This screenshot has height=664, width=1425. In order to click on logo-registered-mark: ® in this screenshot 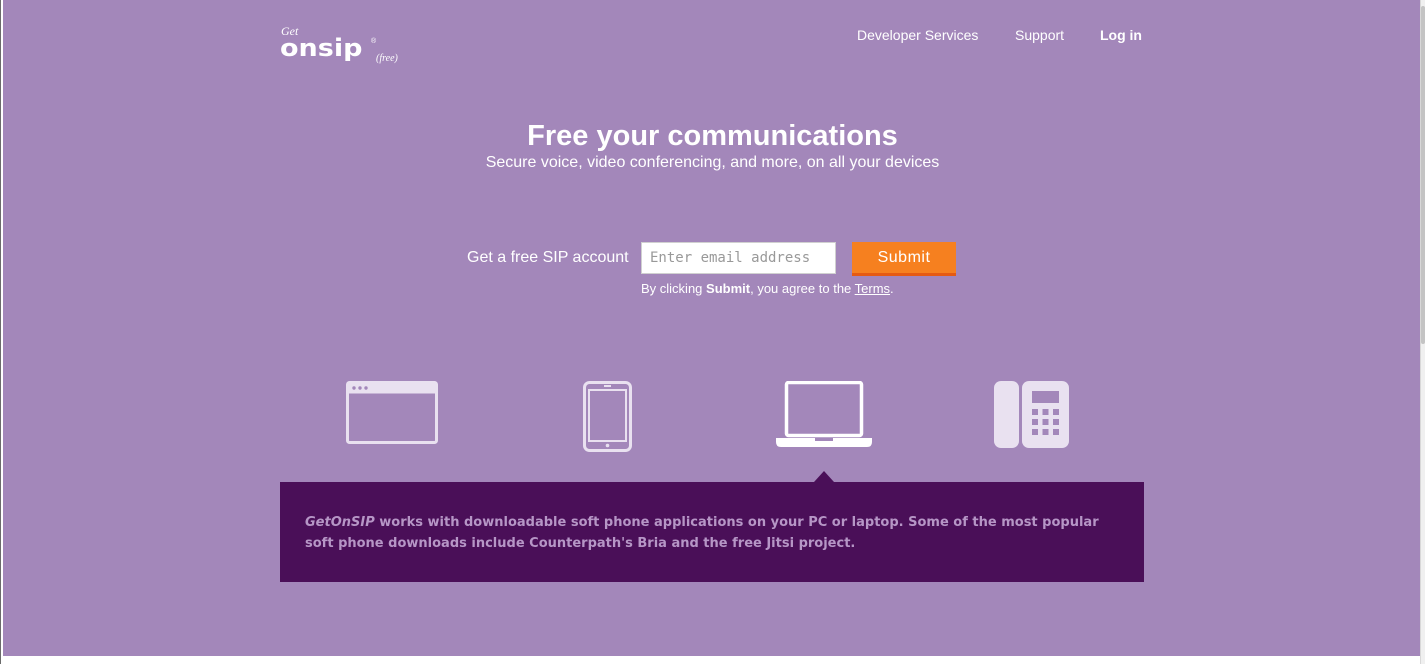, I will do `click(374, 41)`.